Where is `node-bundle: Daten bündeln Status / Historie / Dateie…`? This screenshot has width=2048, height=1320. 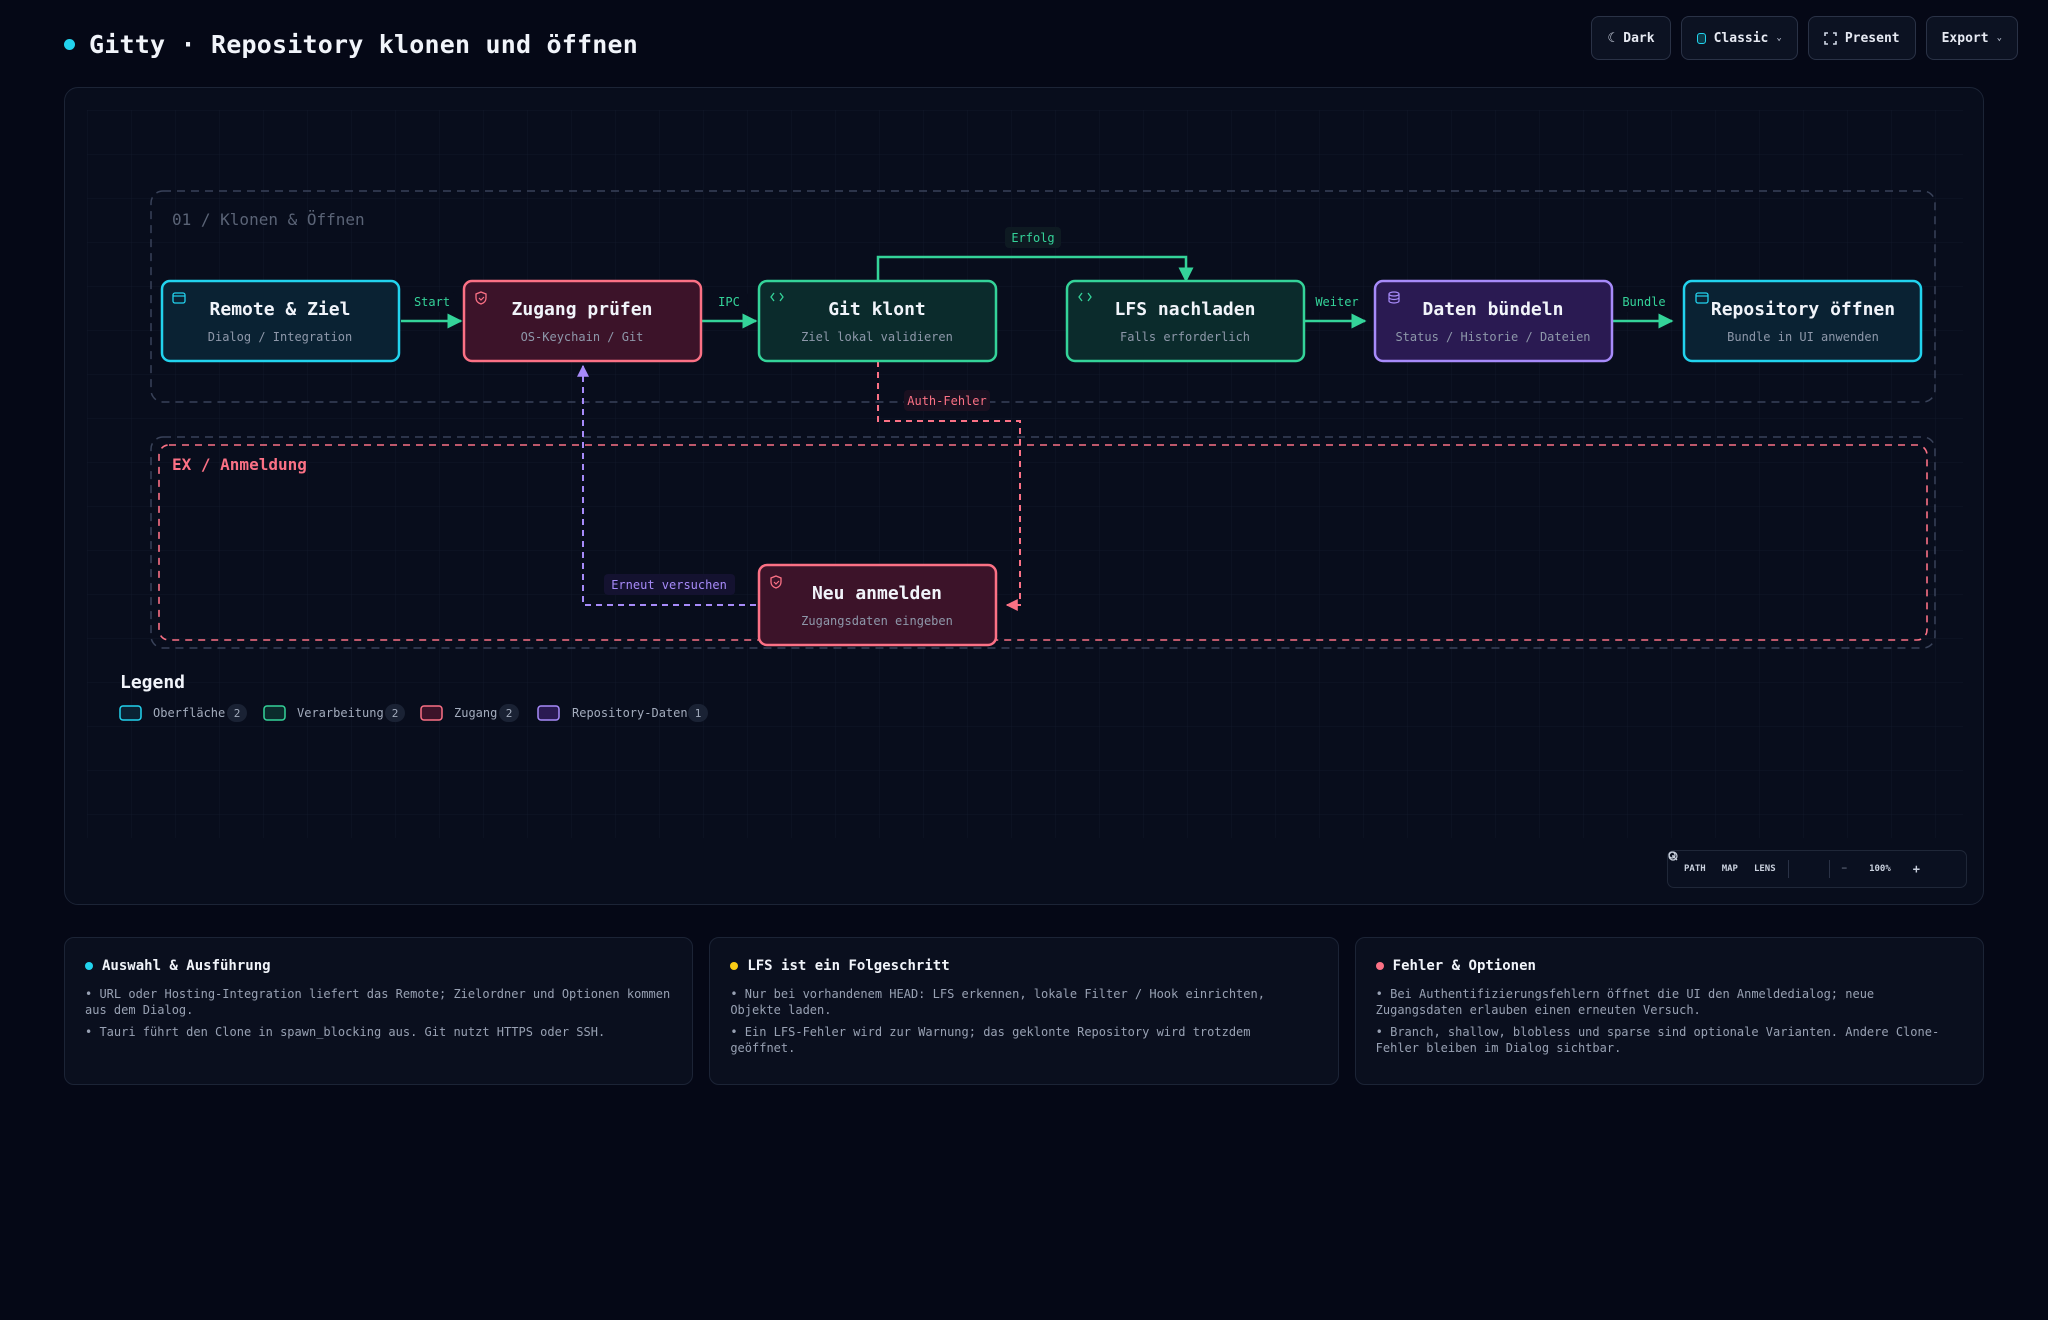 node-bundle: Daten bündeln Status / Historie / Dateie… is located at coordinates (1493, 321).